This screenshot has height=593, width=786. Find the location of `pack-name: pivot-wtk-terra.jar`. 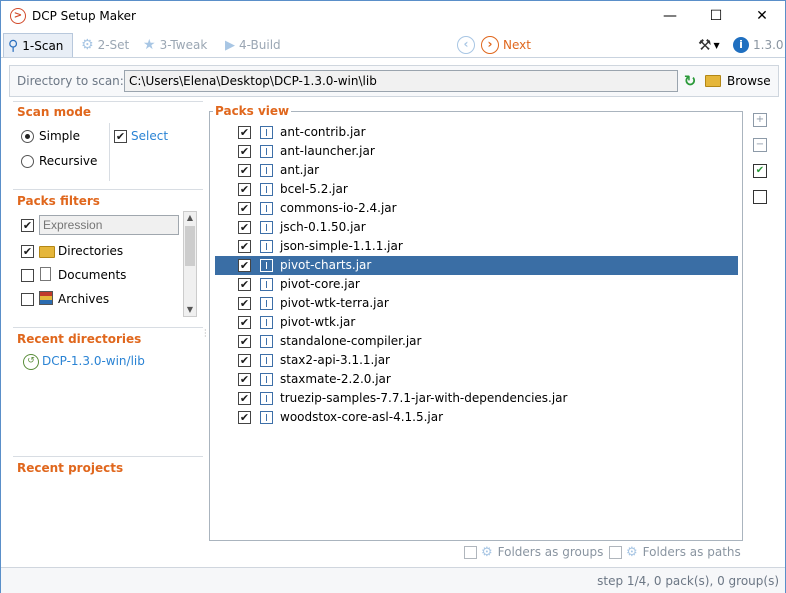

pack-name: pivot-wtk-terra.jar is located at coordinates (334, 303).